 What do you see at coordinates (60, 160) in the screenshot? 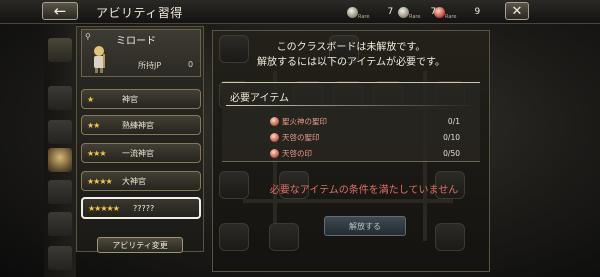
I see `character-thumb-selected` at bounding box center [60, 160].